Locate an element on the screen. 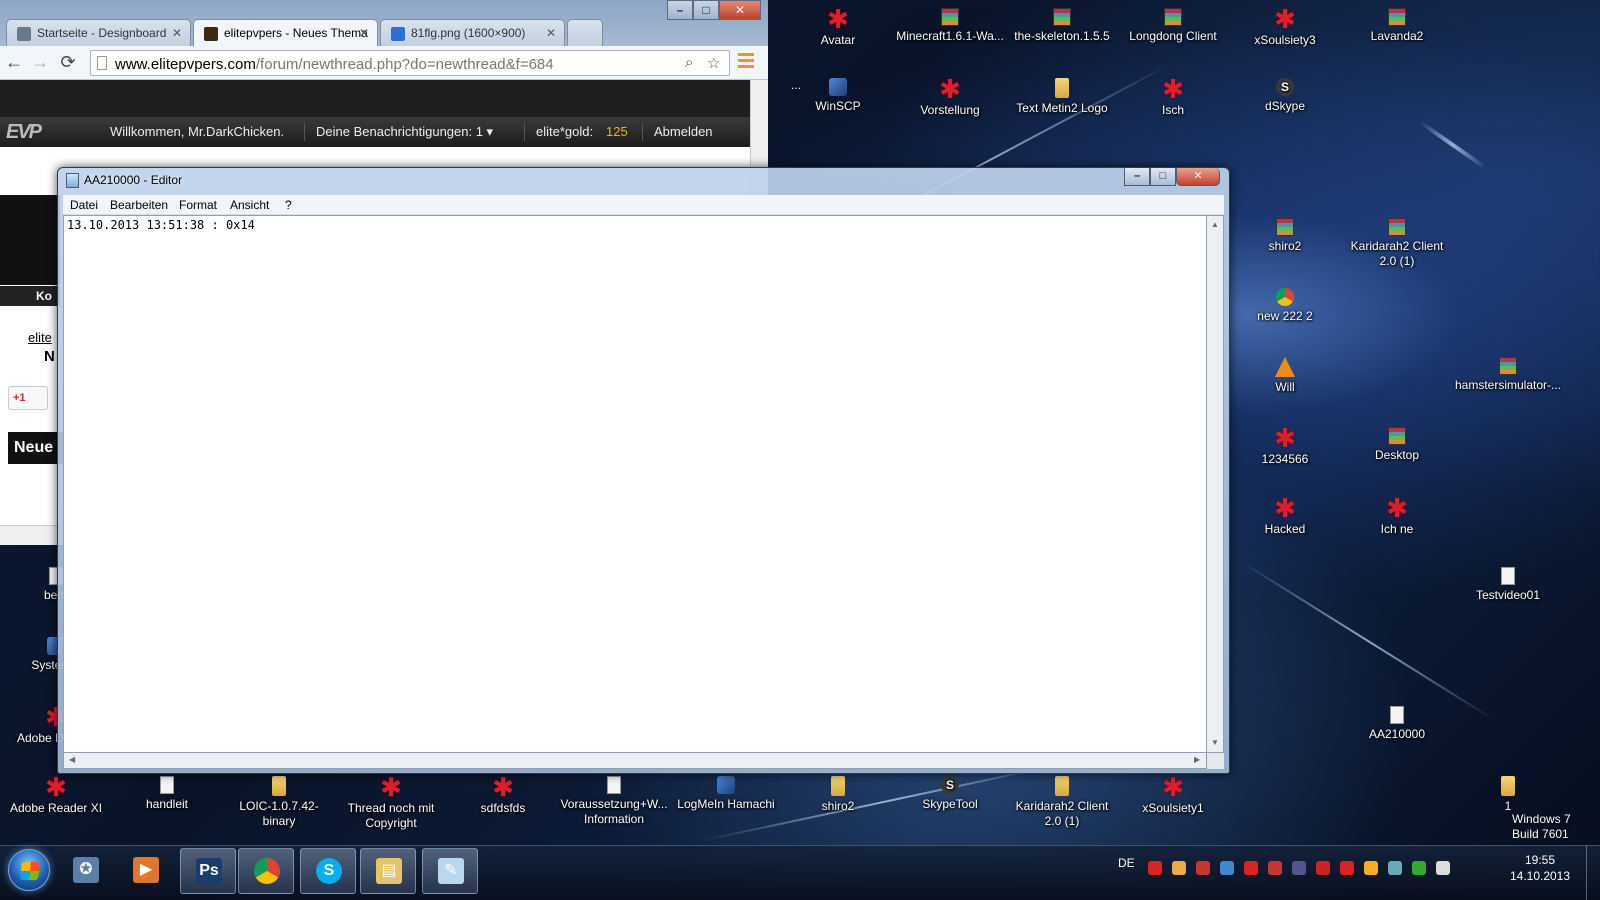 This screenshot has height=900, width=1600. desktop-icon: AA210000 is located at coordinates (1397, 724).